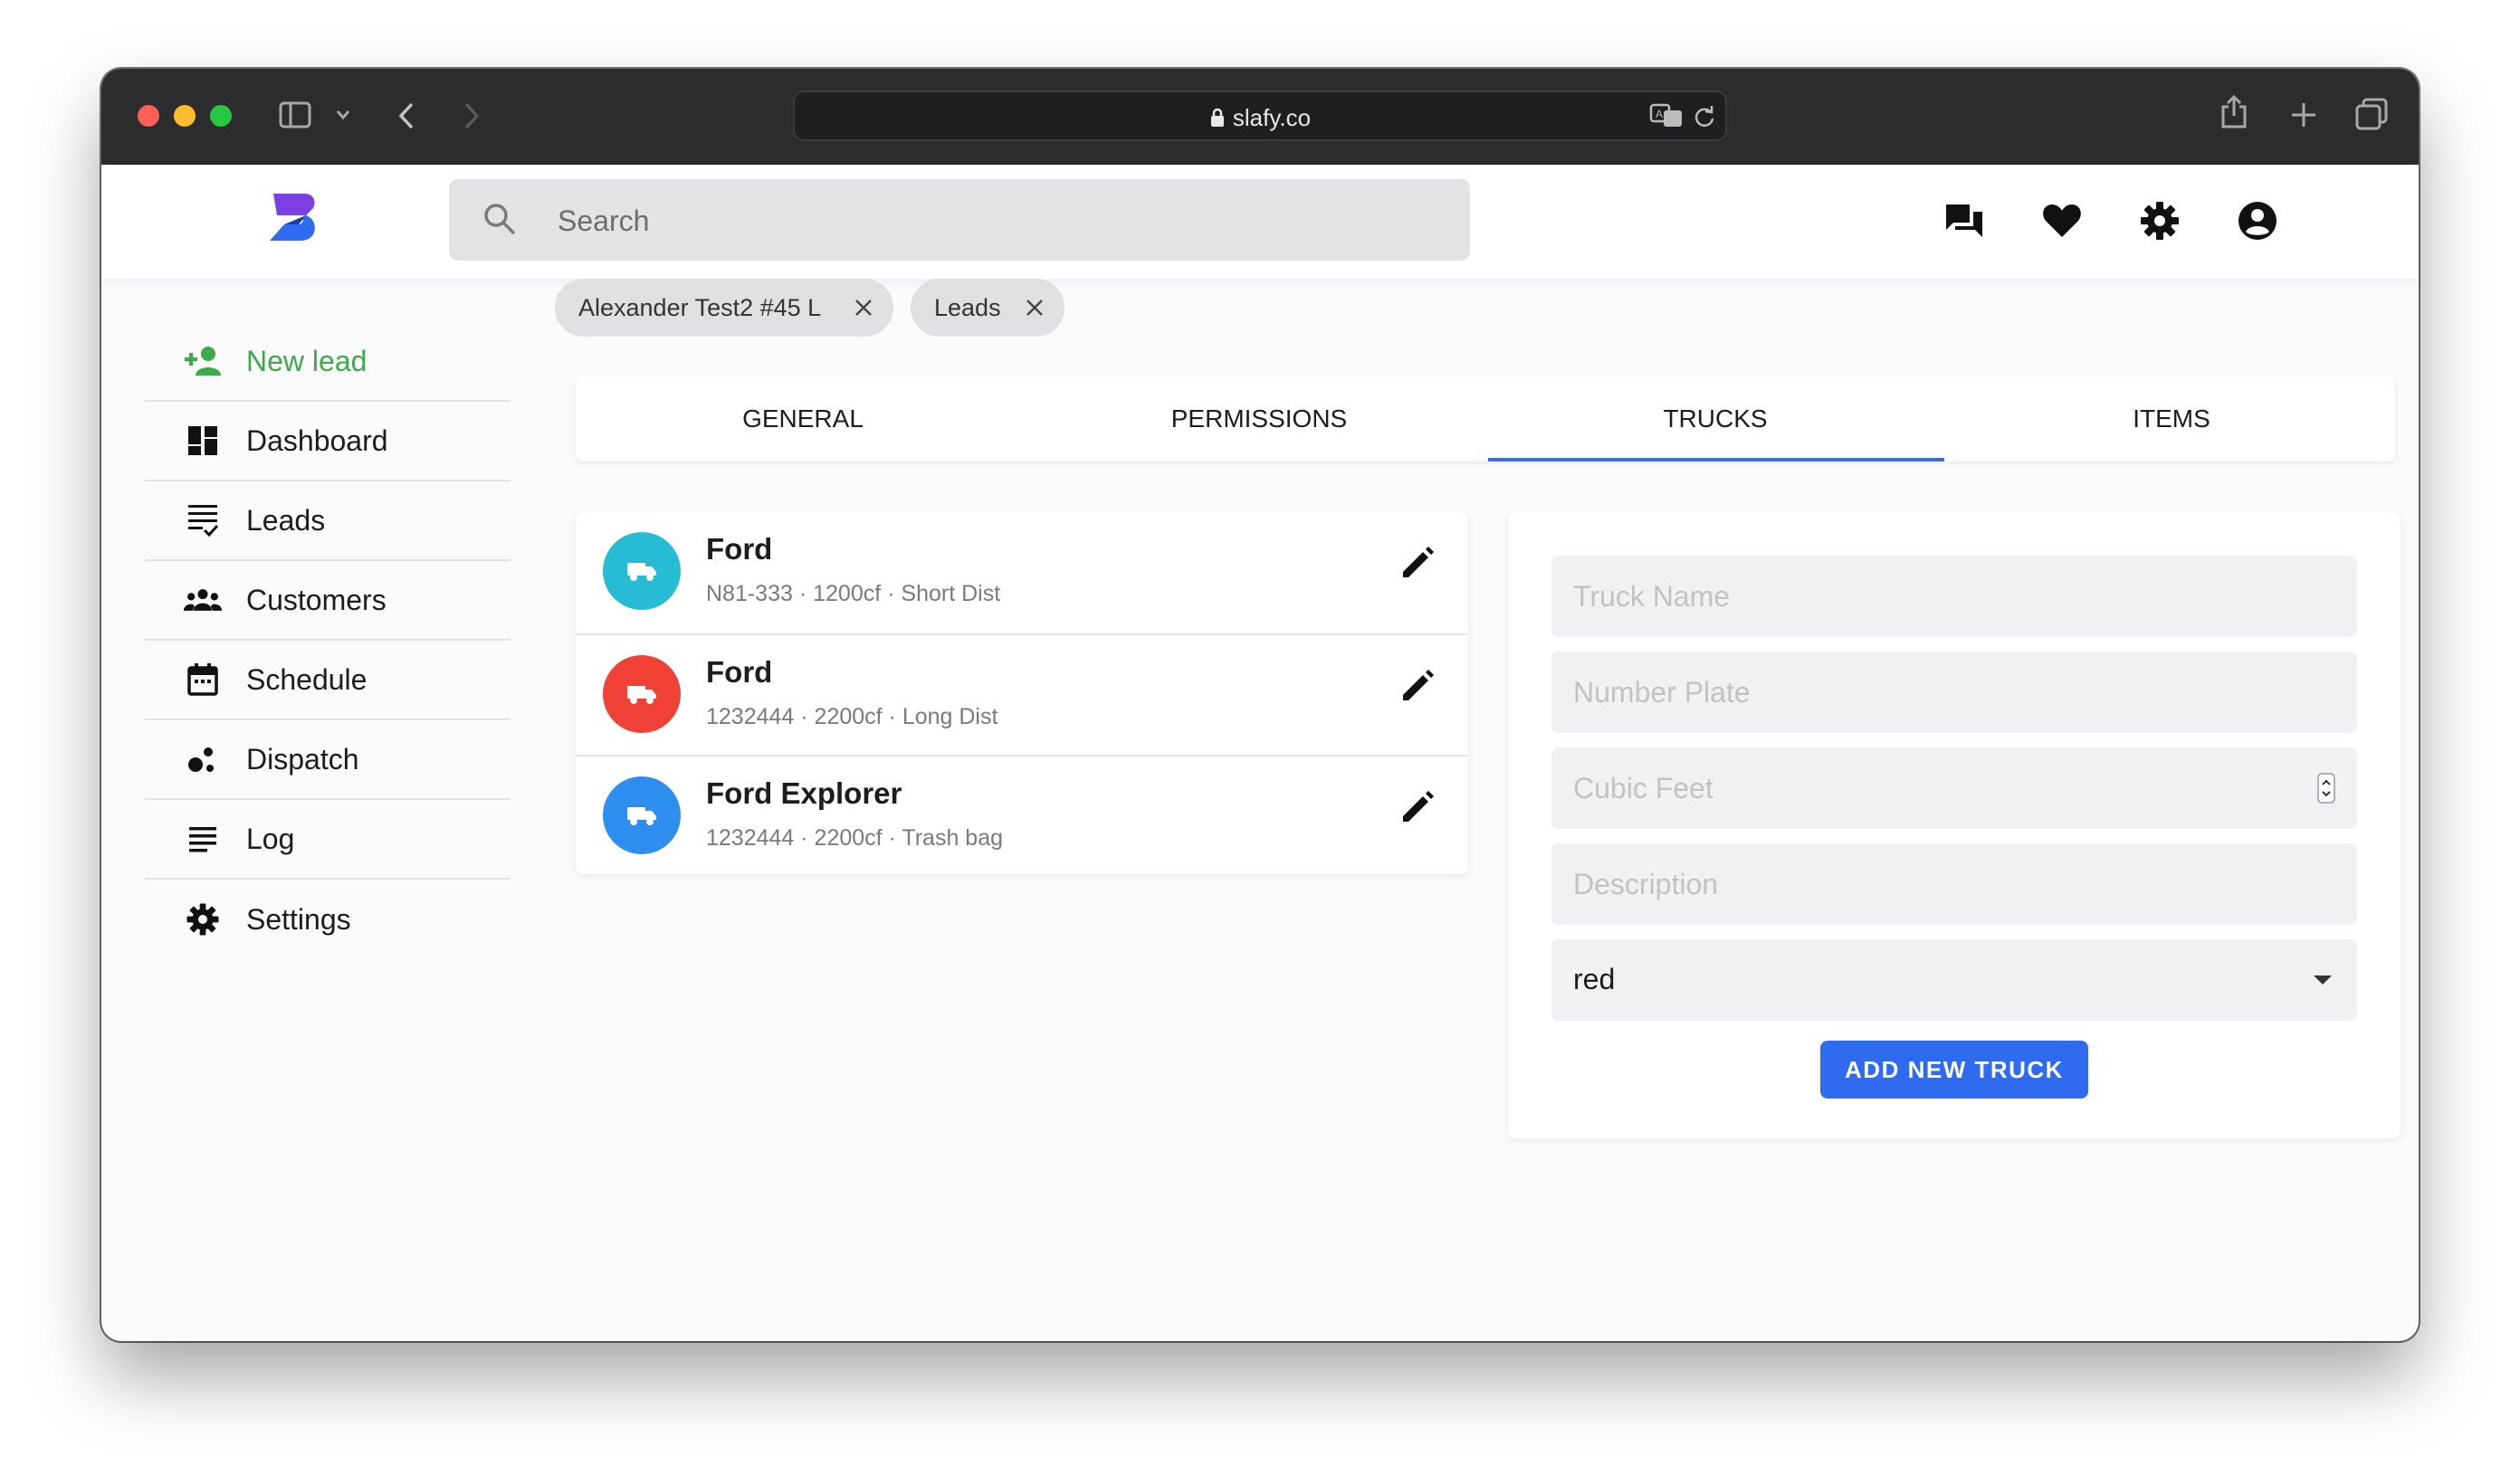 This screenshot has height=1475, width=2520. What do you see at coordinates (203, 441) in the screenshot?
I see `dashboard-icon` at bounding box center [203, 441].